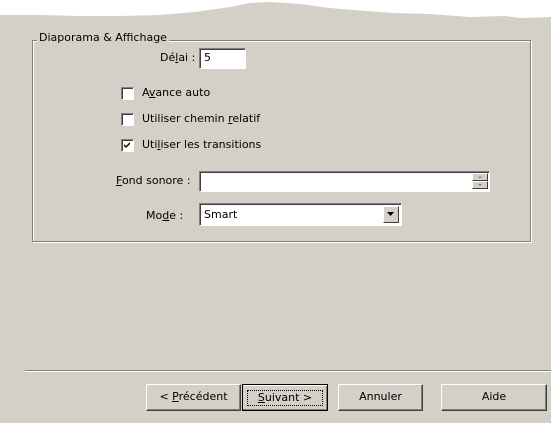 Image resolution: width=551 pixels, height=423 pixels. Describe the element at coordinates (222, 58) in the screenshot. I see `delai-input: 5` at that location.